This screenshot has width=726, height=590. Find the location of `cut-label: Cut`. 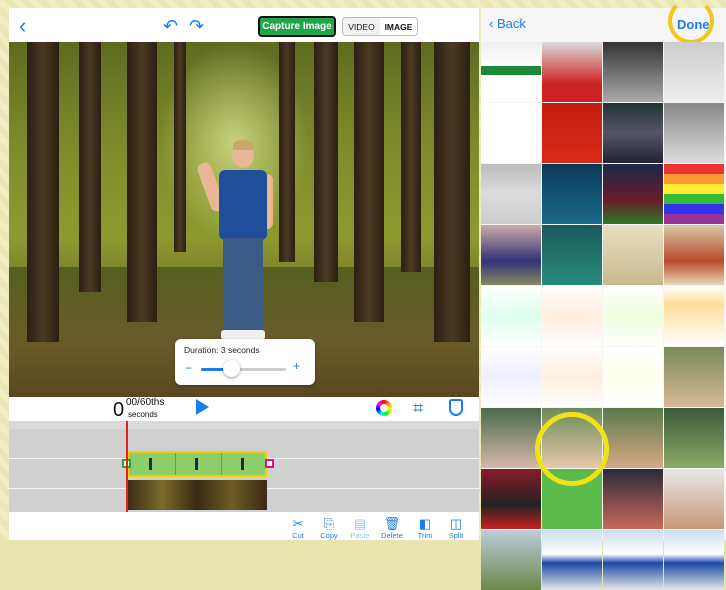

cut-label: Cut is located at coordinates (298, 535).